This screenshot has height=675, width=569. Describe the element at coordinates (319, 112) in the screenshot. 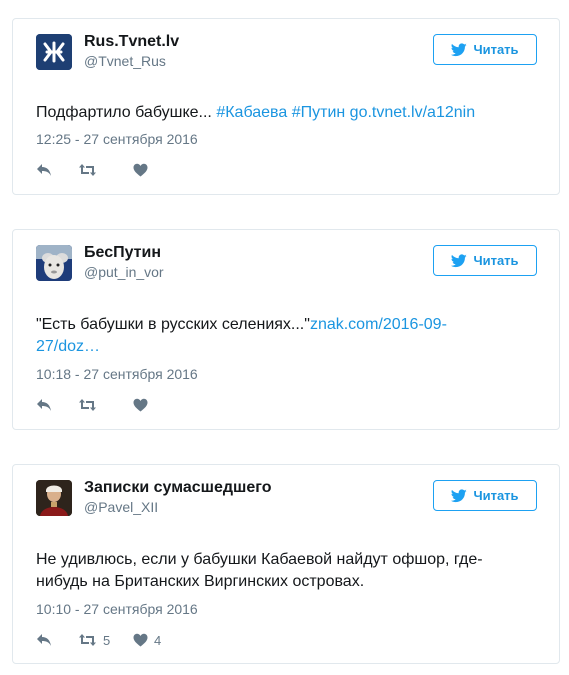

I see `hashtag-link: #Путин` at that location.